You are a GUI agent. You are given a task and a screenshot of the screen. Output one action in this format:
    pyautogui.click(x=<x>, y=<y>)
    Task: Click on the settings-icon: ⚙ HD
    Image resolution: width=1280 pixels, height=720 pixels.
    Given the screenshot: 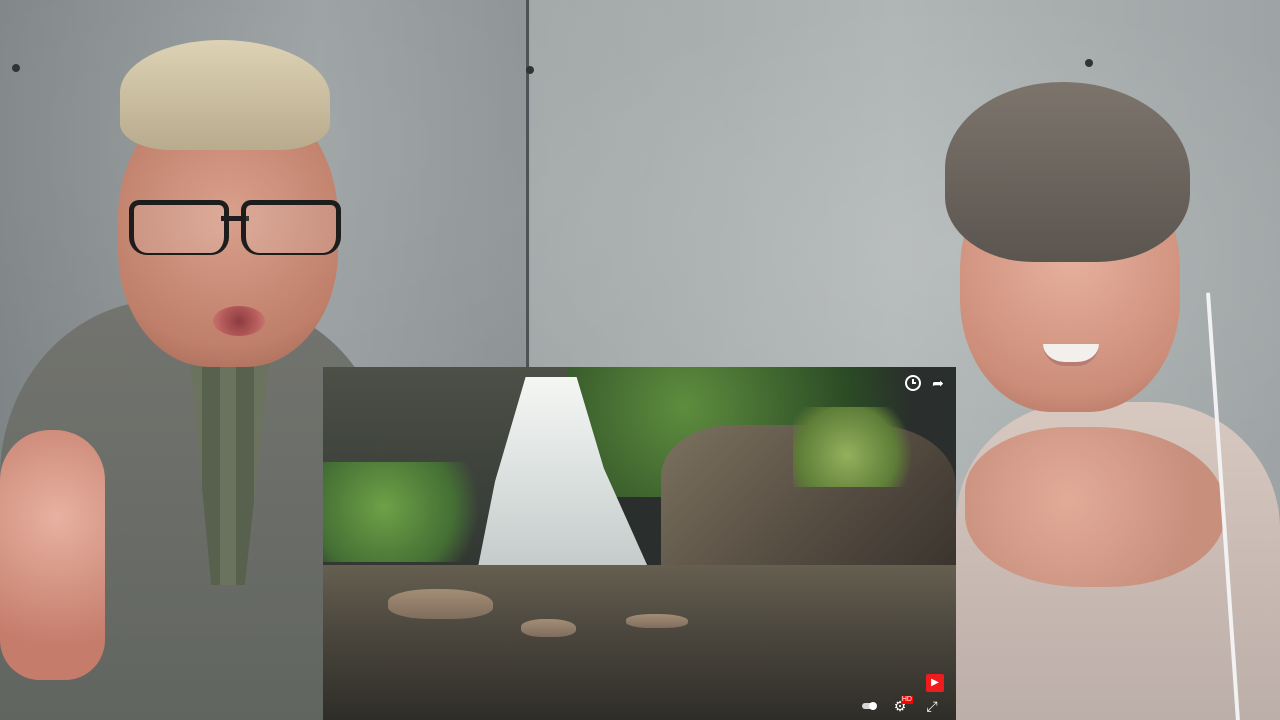 What is the action you would take?
    pyautogui.click(x=902, y=705)
    